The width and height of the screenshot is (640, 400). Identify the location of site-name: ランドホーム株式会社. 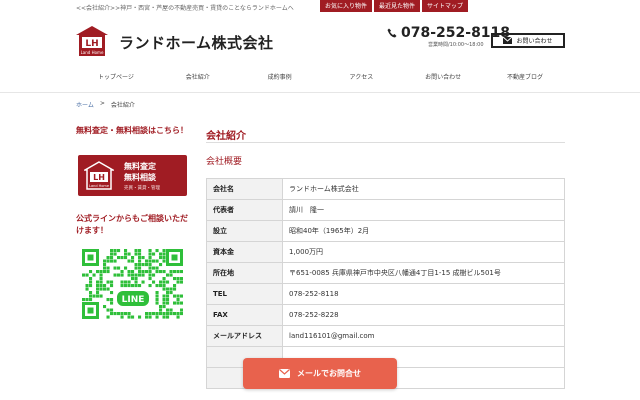
(196, 42).